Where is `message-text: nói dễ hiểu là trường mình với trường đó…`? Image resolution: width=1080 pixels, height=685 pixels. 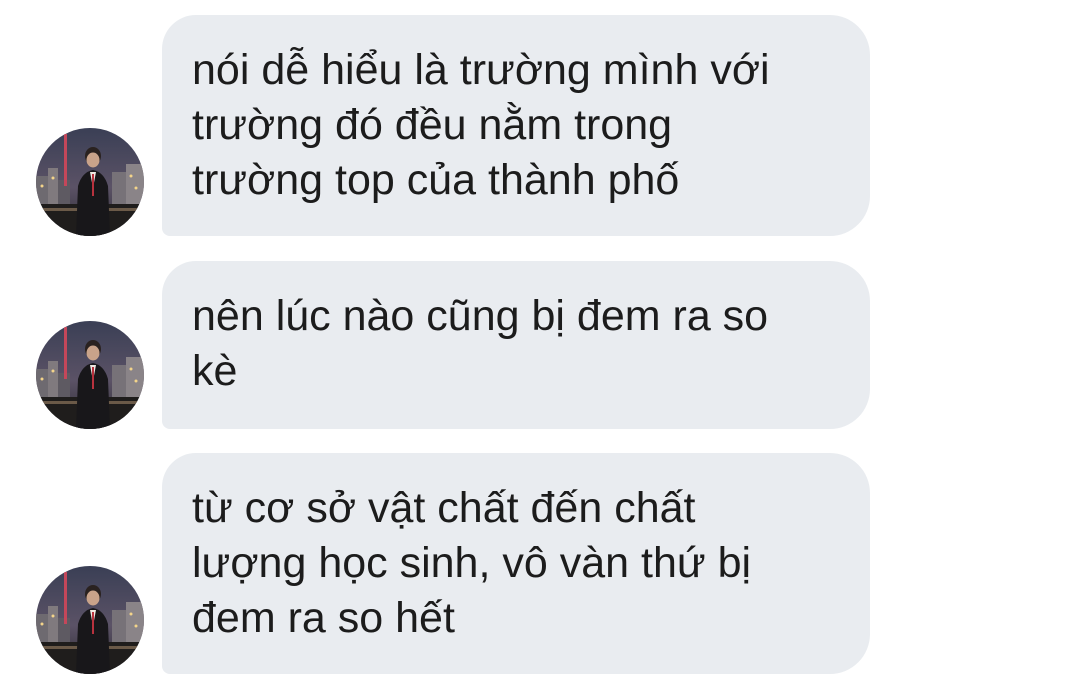
message-text: nói dễ hiểu là trường mình với trường đó… is located at coordinates (481, 125).